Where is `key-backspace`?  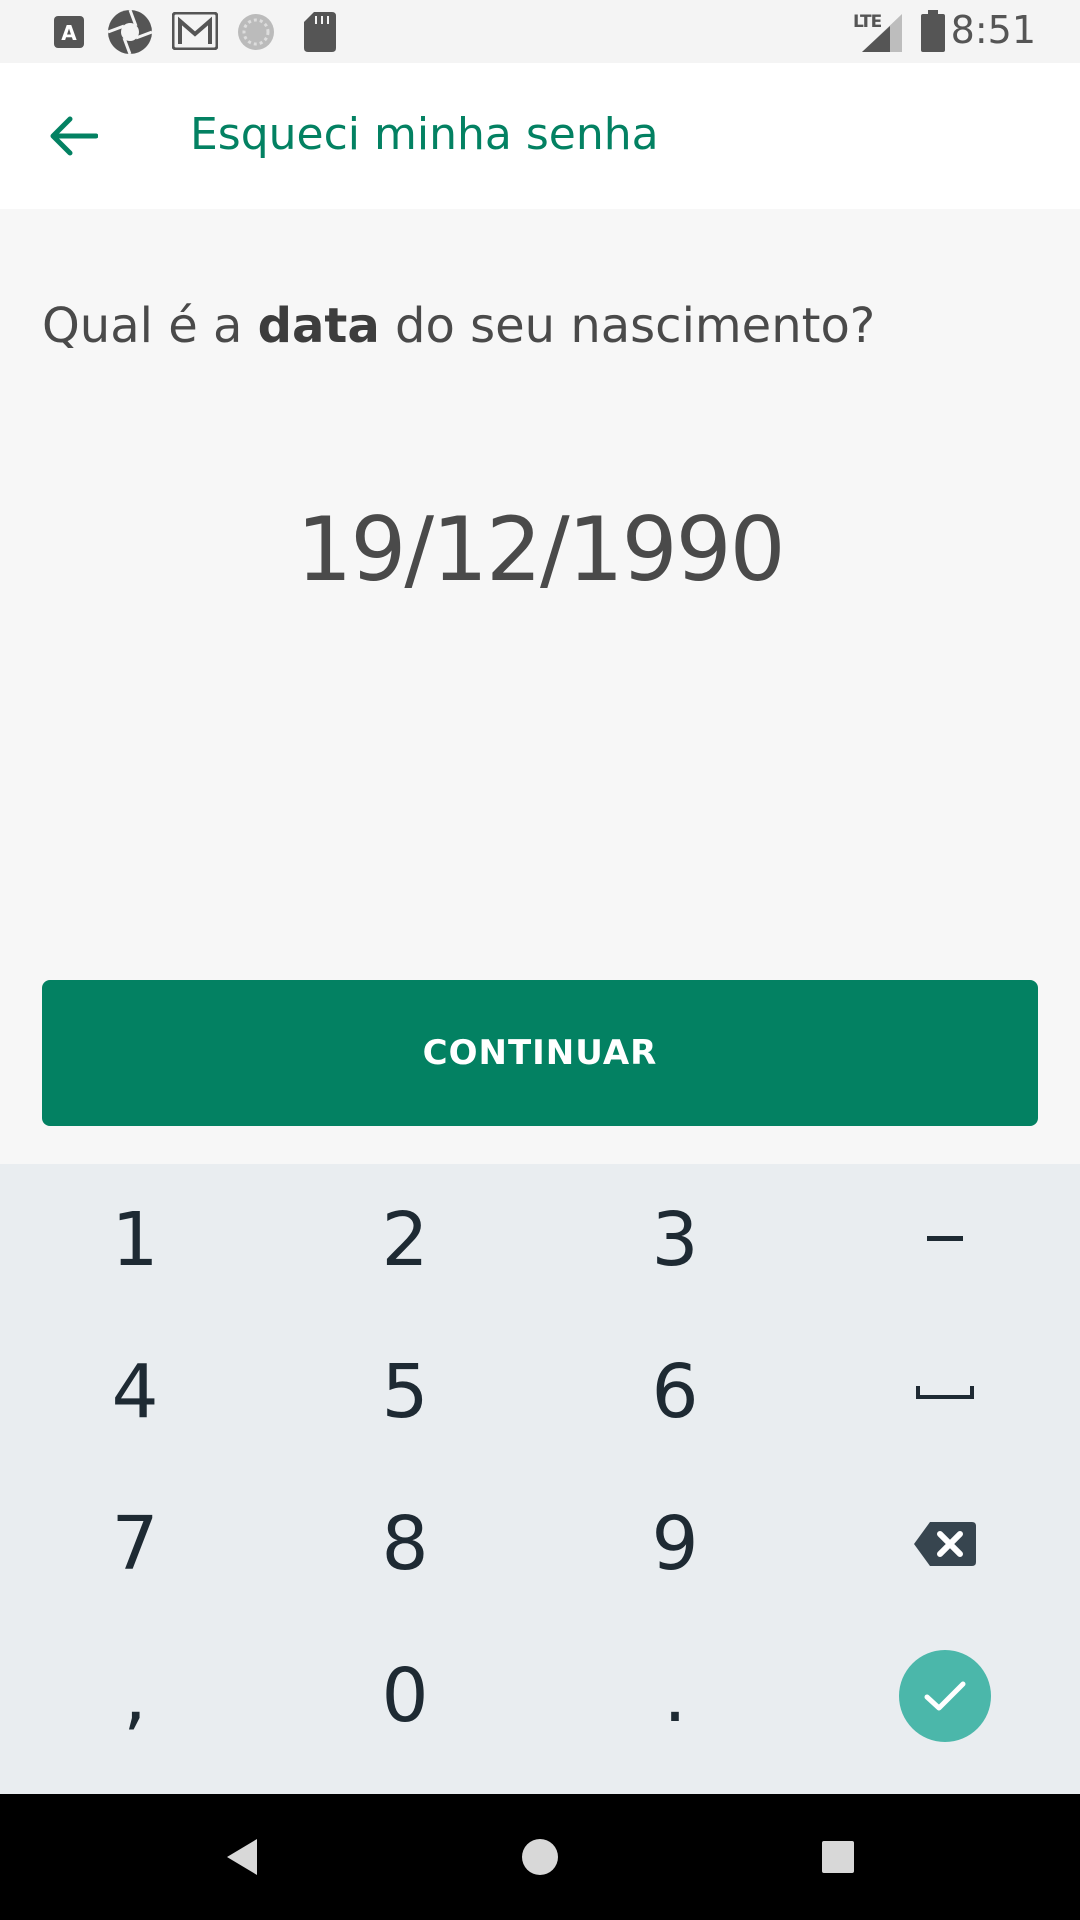
key-backspace is located at coordinates (945, 1544).